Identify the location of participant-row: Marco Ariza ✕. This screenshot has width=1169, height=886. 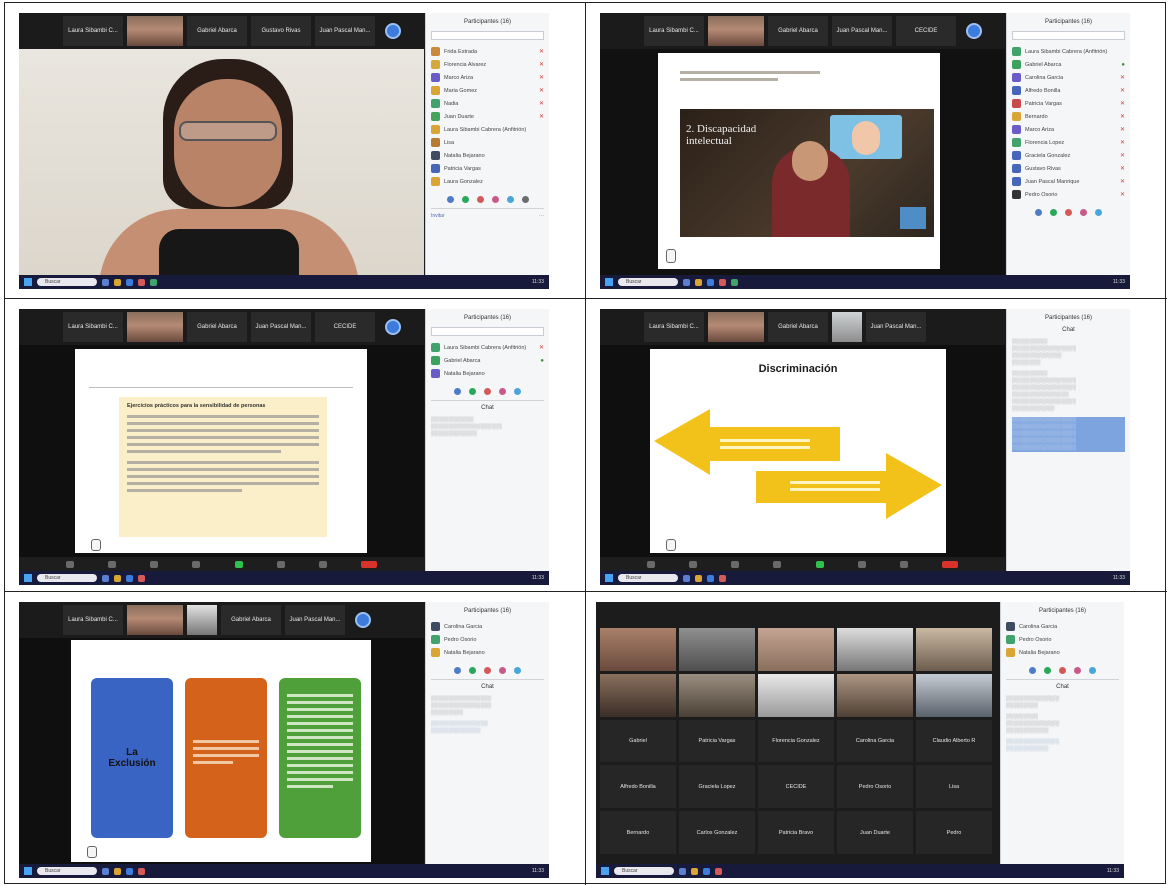
(1068, 129).